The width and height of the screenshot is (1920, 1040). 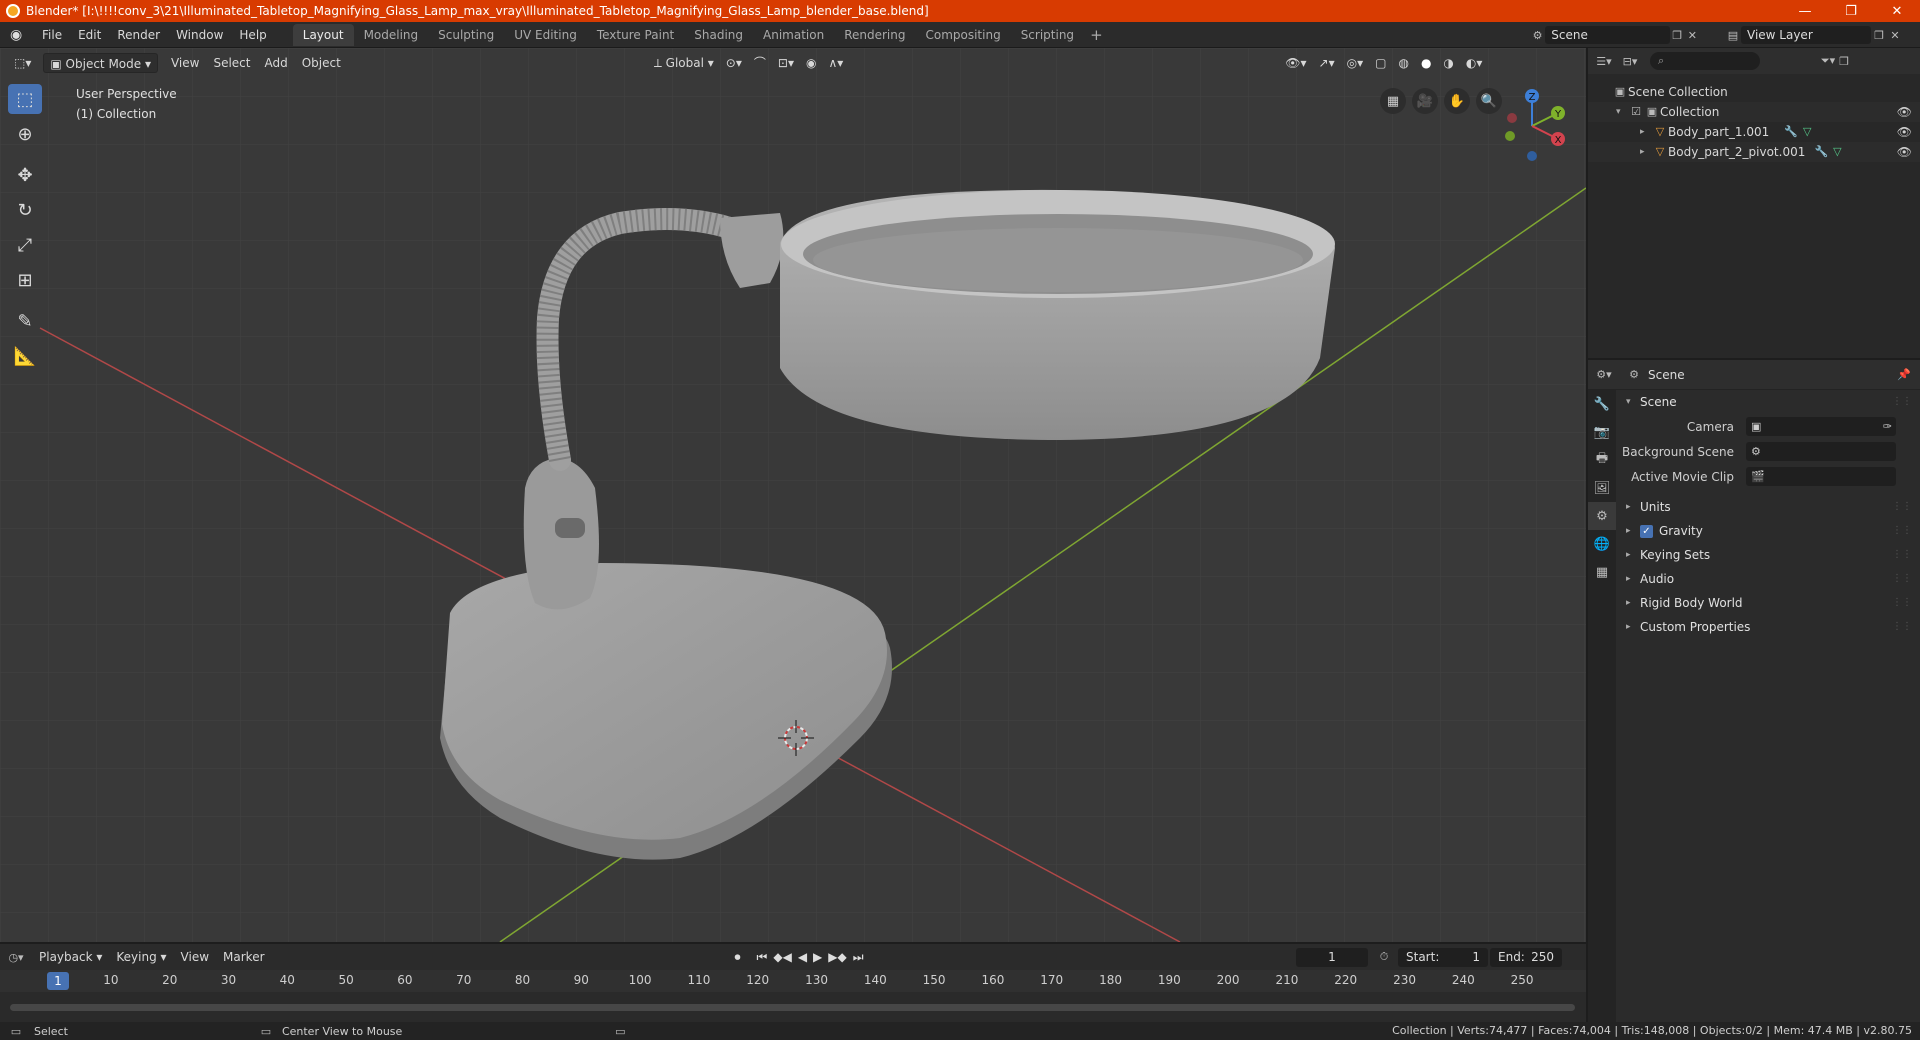 I want to click on custom-properties-panel-header: ▸ Custom Properties ⋮⋮, so click(x=1768, y=627).